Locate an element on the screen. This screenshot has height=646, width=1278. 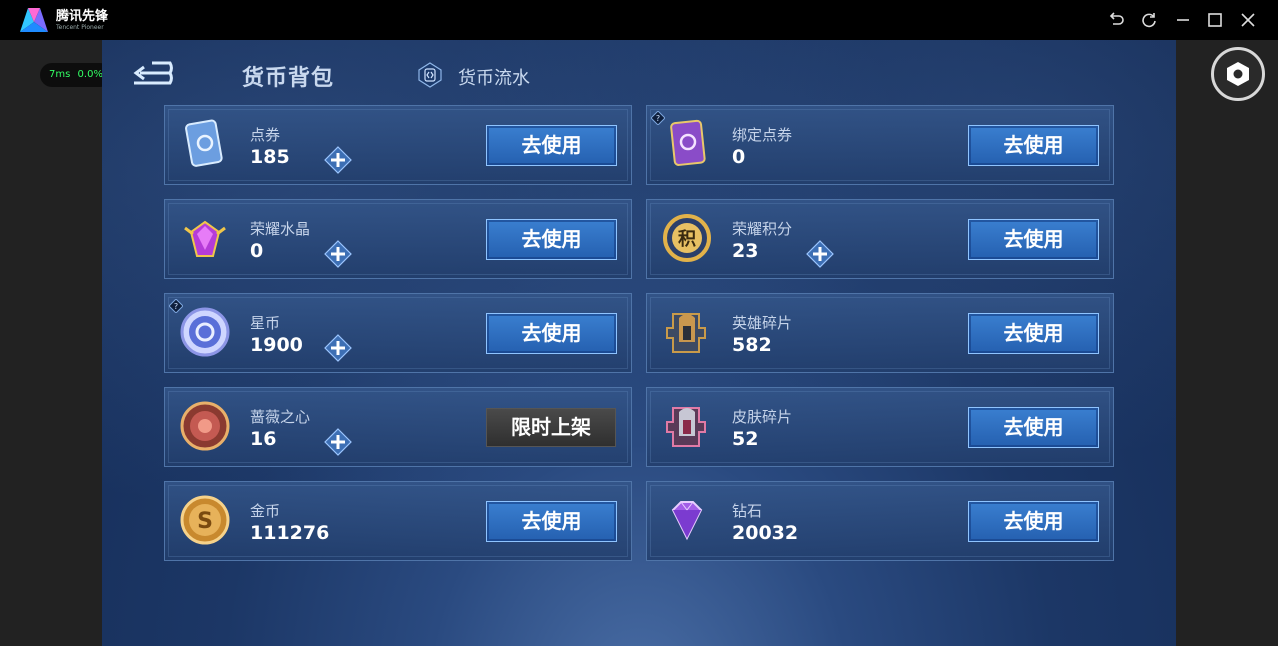
diamond-icon is located at coordinates (687, 520).